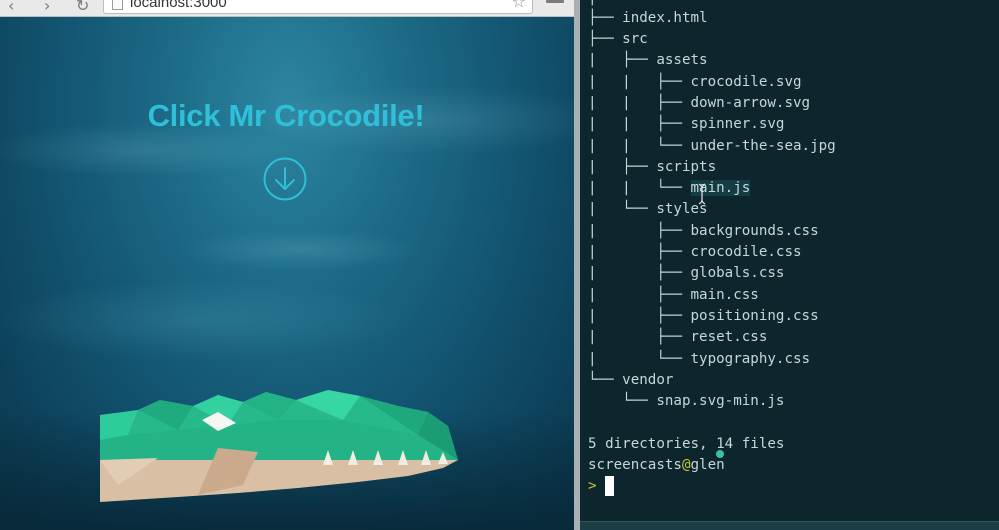 This screenshot has height=530, width=999. What do you see at coordinates (673, 295) in the screenshot?
I see `tree-line: | ├── main.css` at bounding box center [673, 295].